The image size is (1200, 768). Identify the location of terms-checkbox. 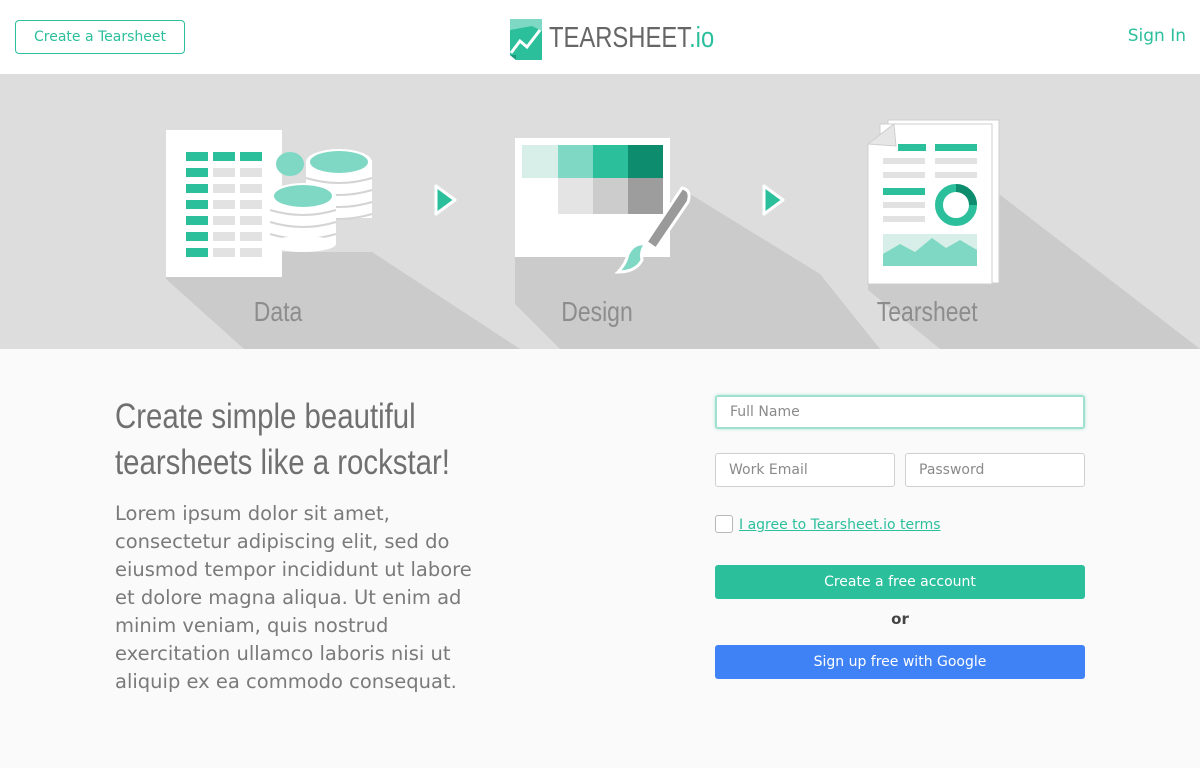
(724, 524).